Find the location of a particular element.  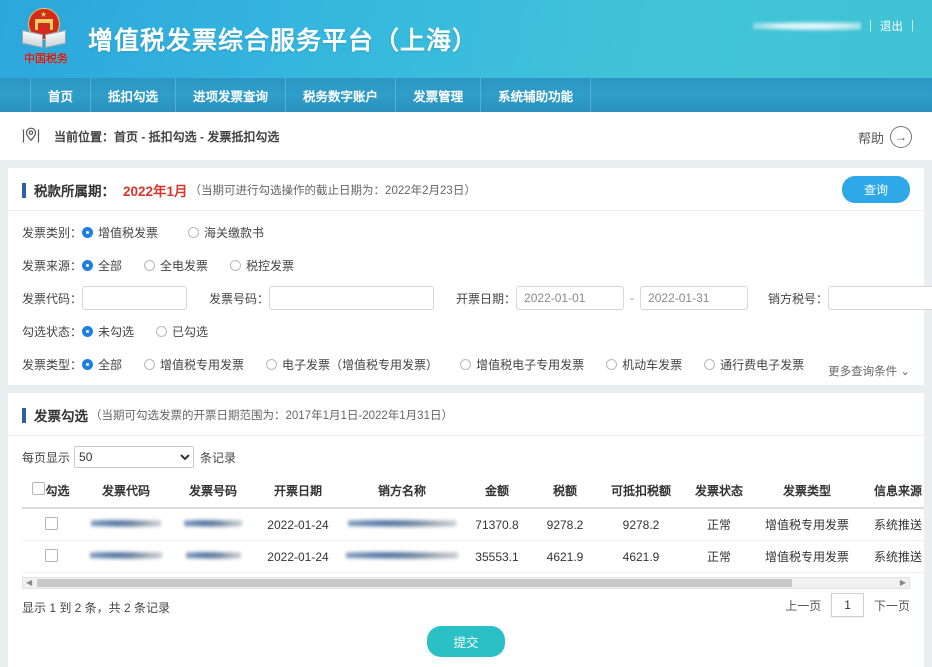

row-invoice-type: 发票类型： 全部 增值税专用发票 电子发票（增值税专用发票） 增值税电子专用发票 is located at coordinates (466, 364).